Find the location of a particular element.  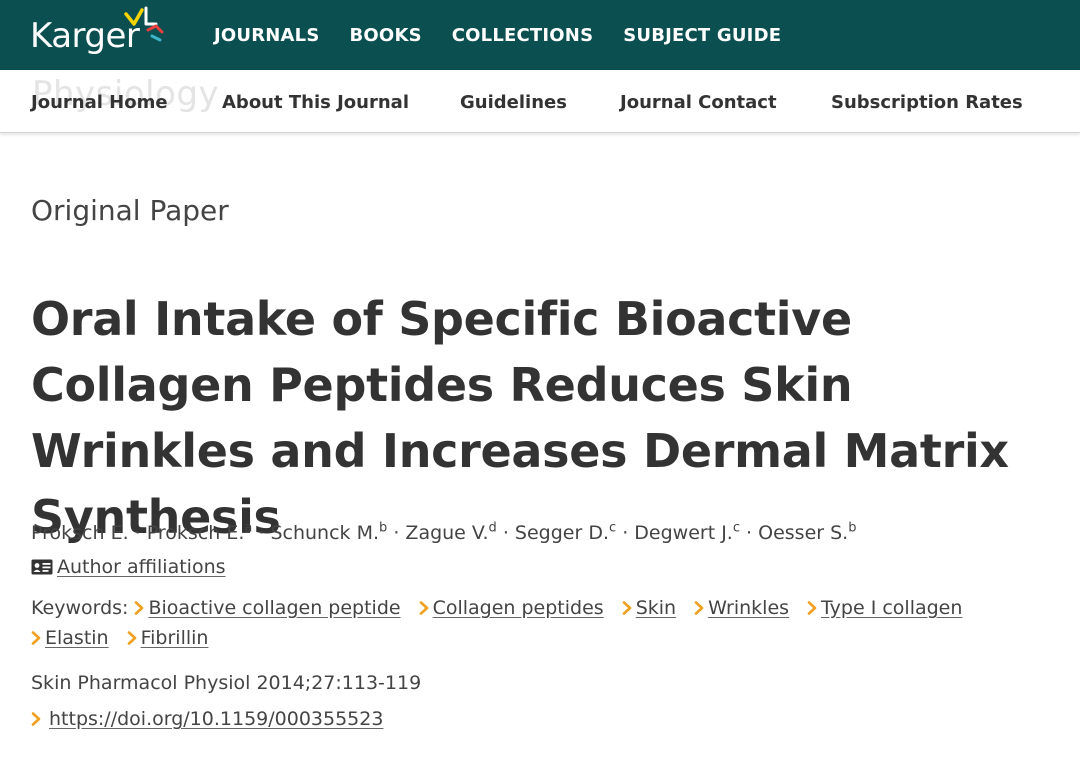

author: Zague V. is located at coordinates (446, 533).